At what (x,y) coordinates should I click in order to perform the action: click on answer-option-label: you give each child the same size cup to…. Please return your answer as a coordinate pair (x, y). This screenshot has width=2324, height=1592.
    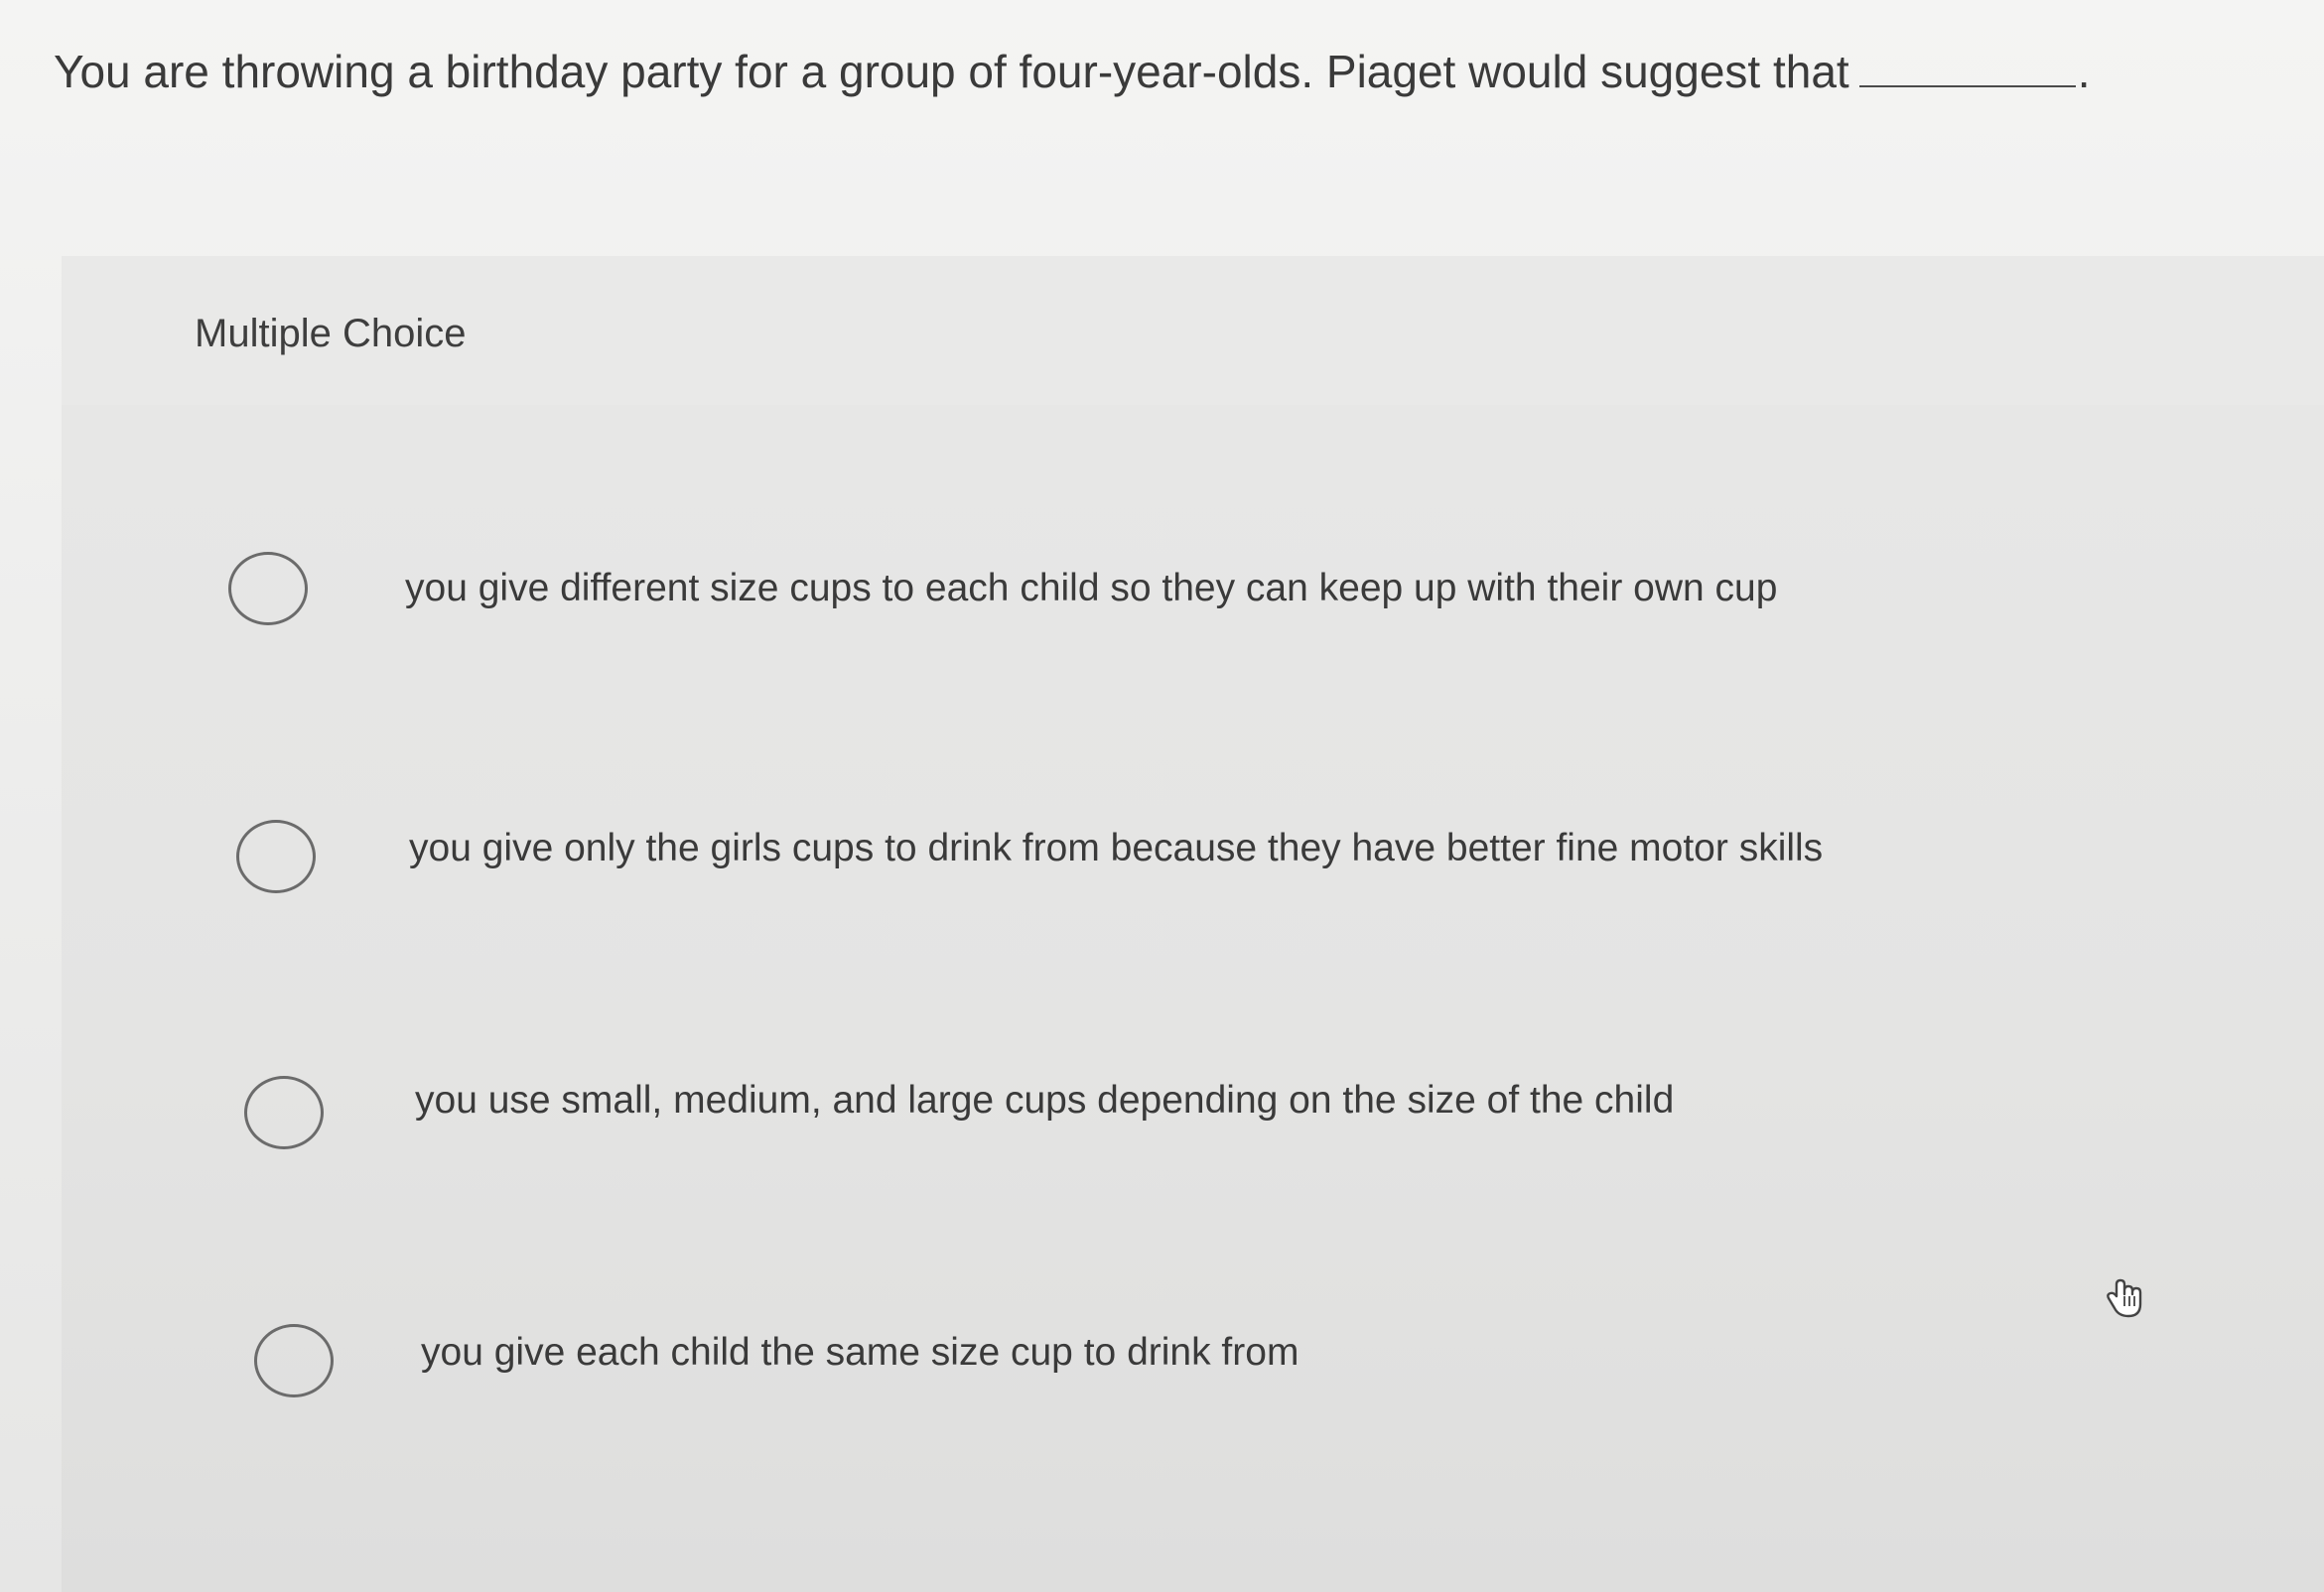
    Looking at the image, I should click on (860, 1353).